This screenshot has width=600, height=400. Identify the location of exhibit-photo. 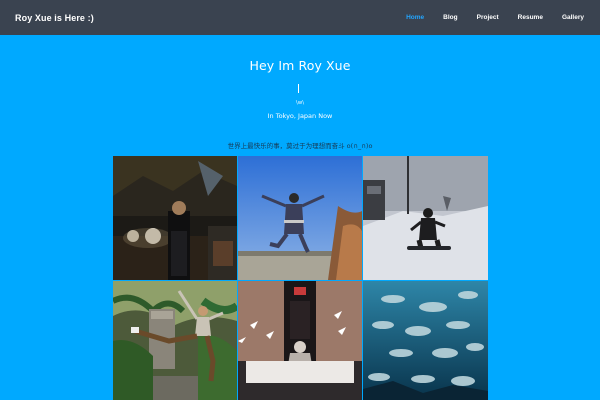
(300, 340).